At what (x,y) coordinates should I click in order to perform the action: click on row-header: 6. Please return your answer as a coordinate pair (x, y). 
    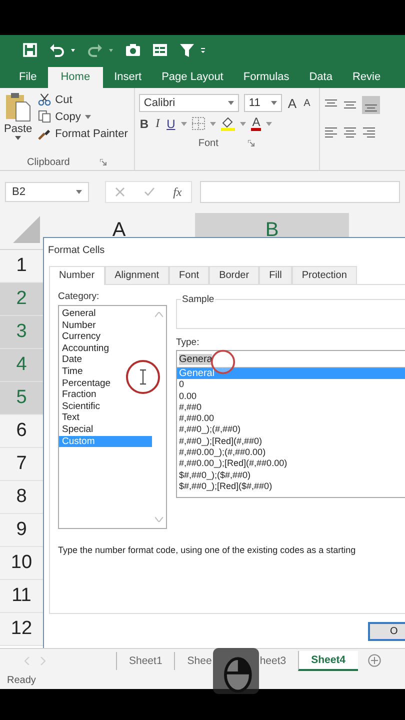
    Looking at the image, I should click on (22, 431).